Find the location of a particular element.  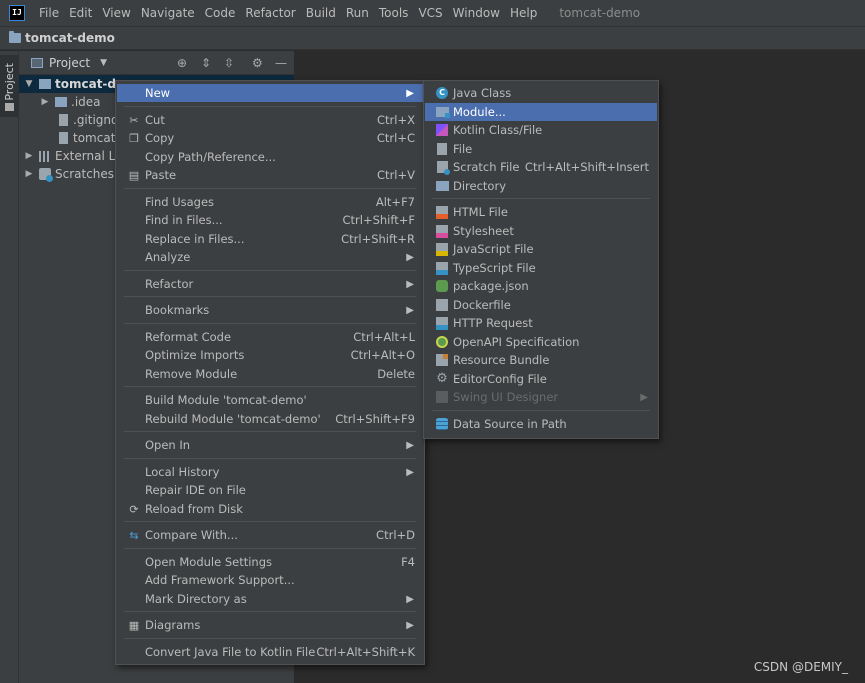

submenu-item-http-request: HTTP Request is located at coordinates (541, 323).